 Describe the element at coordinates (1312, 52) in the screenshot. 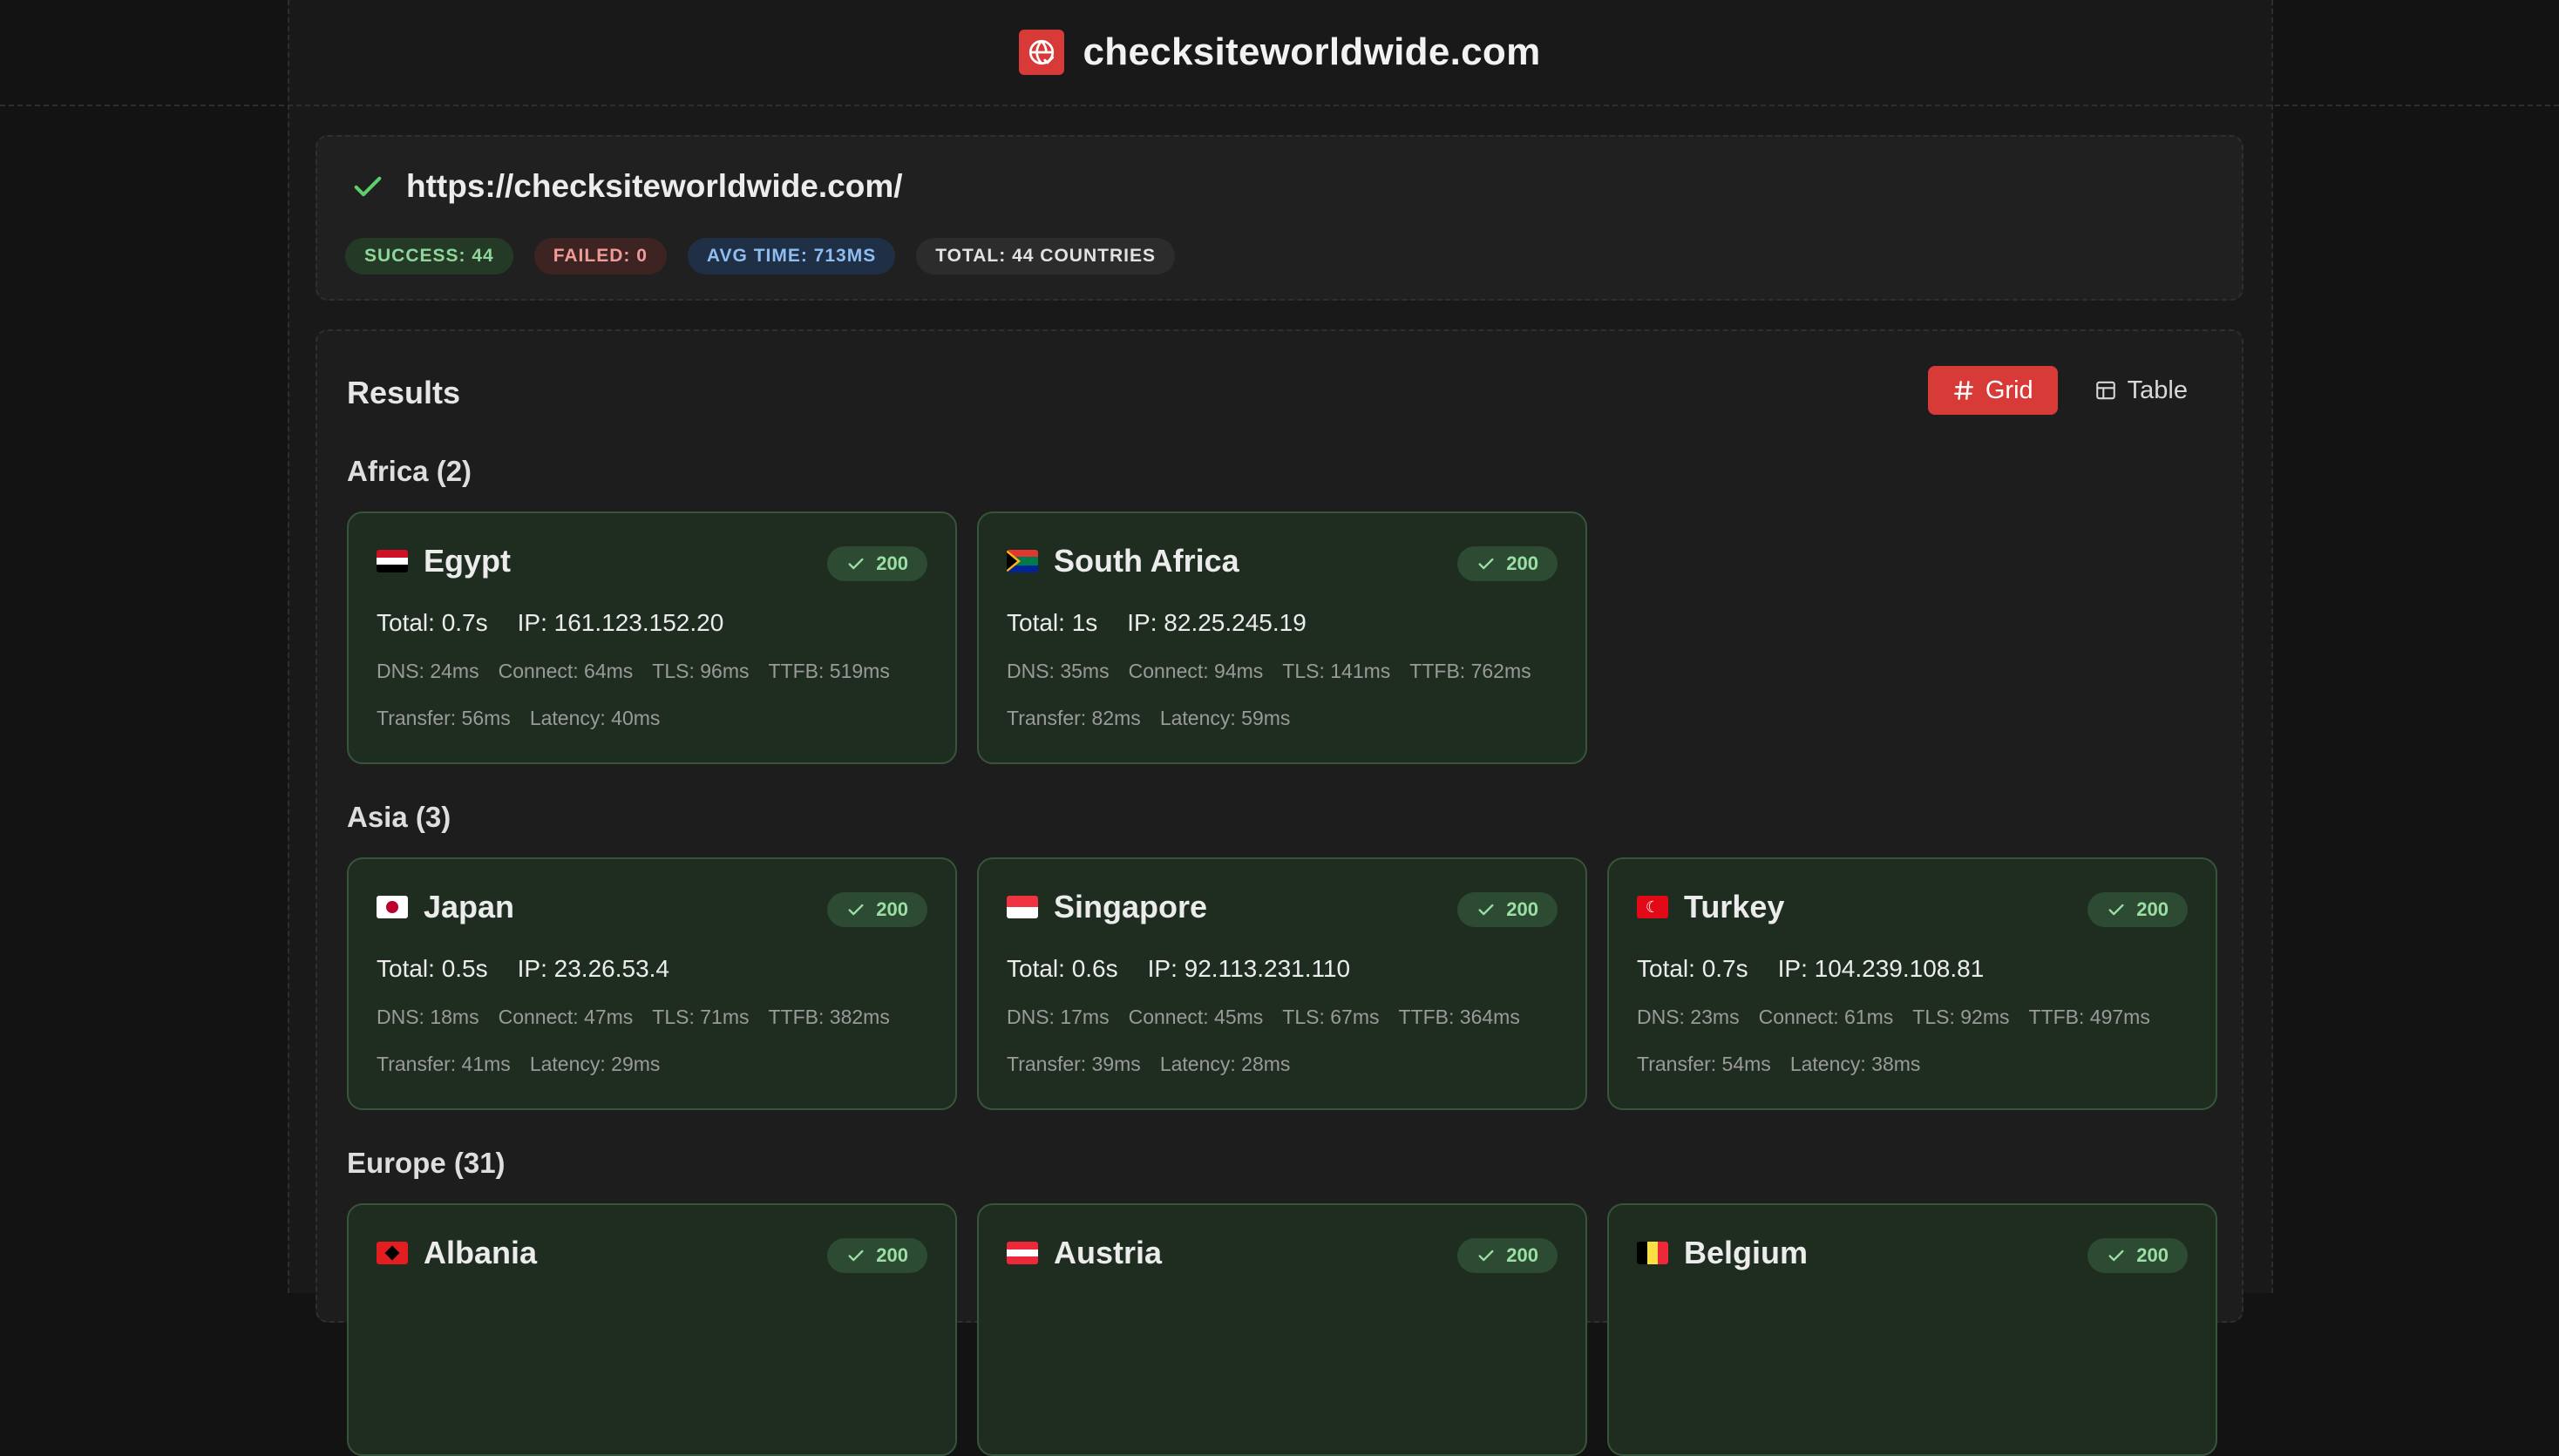

I see `site-title: checksiteworldwide.com` at that location.